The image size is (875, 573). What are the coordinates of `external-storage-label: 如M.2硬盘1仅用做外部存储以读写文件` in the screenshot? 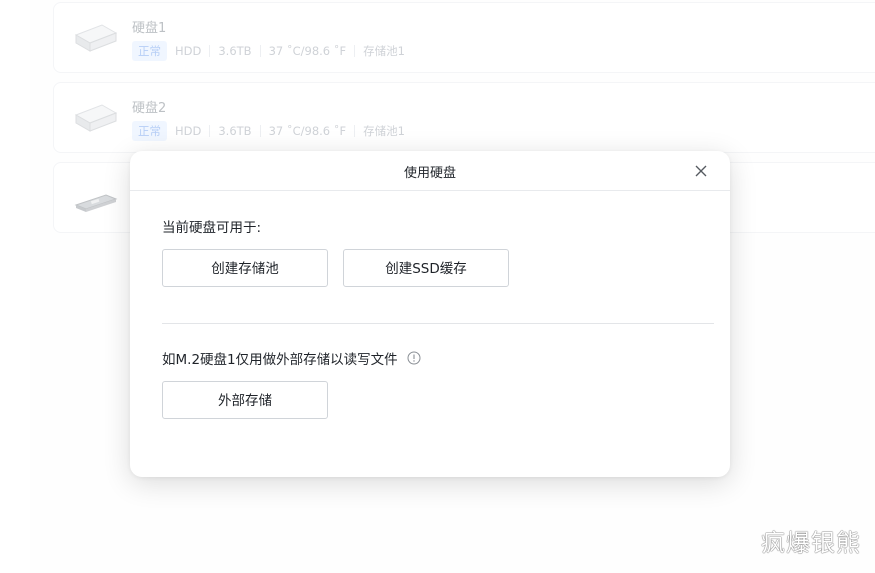 It's located at (280, 360).